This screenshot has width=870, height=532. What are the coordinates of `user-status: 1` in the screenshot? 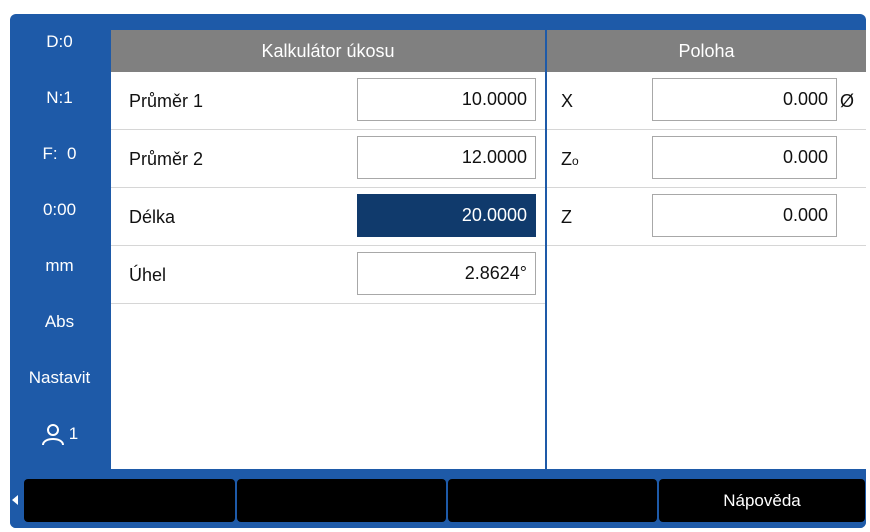 It's located at (59, 434).